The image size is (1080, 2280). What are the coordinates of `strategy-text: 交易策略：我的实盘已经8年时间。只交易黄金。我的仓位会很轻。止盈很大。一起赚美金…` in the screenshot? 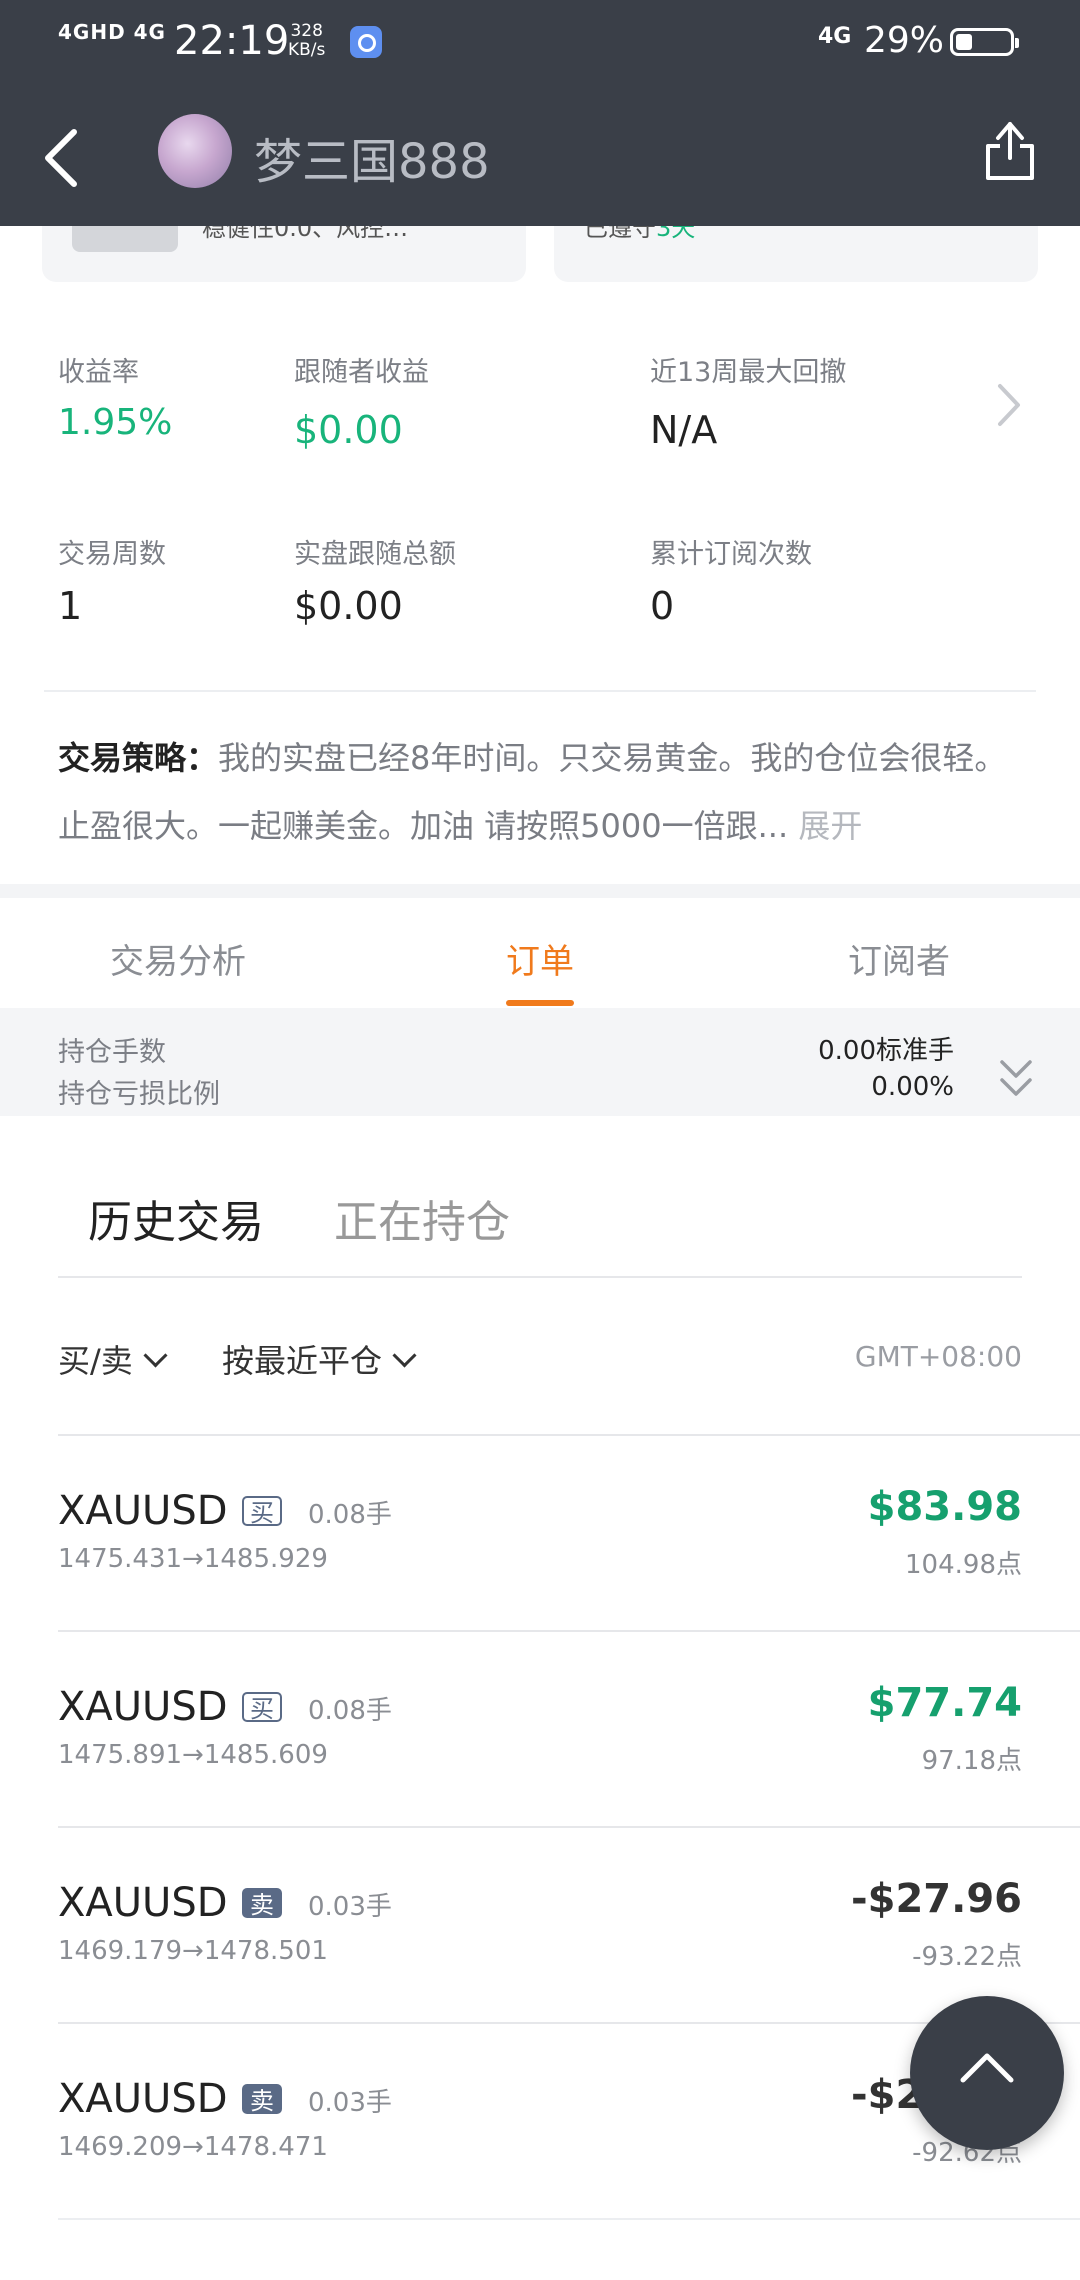 It's located at (538, 792).